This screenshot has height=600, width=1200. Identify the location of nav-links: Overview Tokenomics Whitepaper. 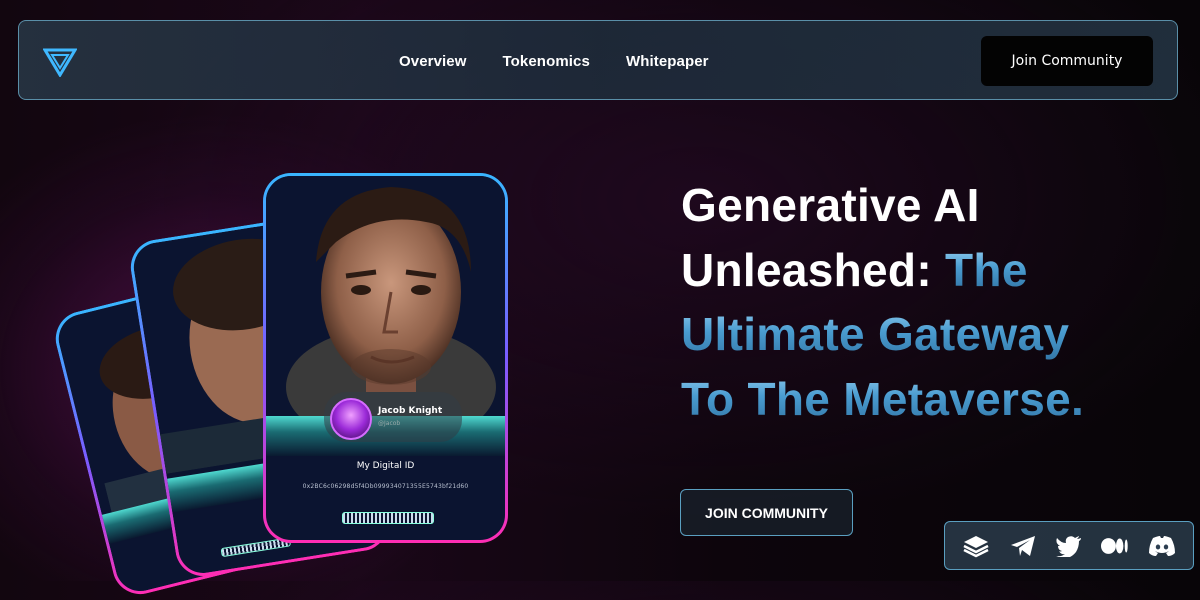
(554, 61).